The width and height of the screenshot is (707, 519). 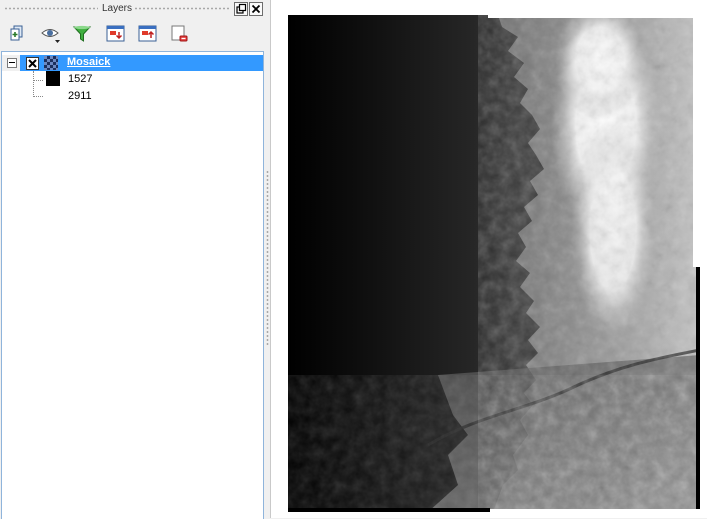 I want to click on collapse-all-icon, so click(x=148, y=34).